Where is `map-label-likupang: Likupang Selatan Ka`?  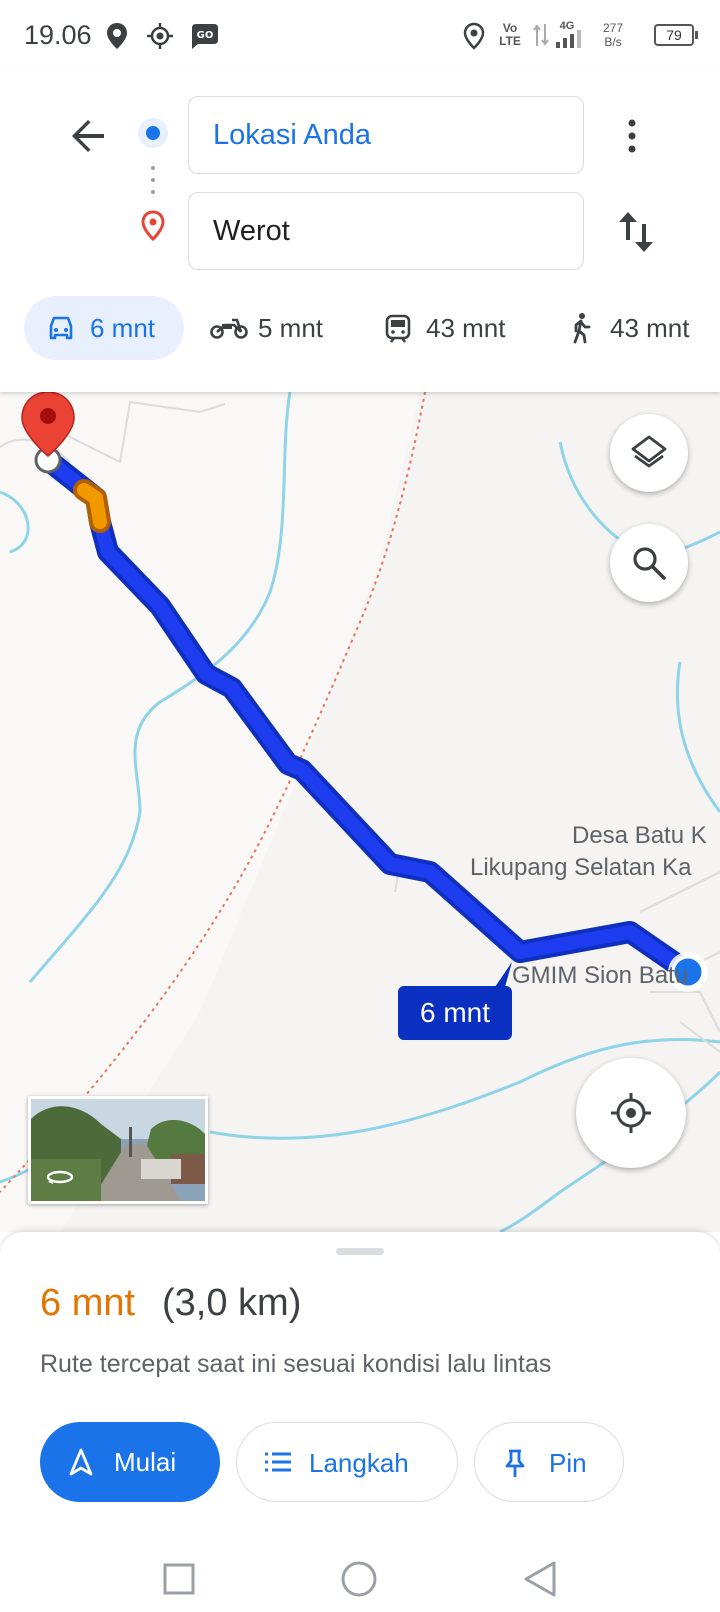
map-label-likupang: Likupang Selatan Ka is located at coordinates (581, 867).